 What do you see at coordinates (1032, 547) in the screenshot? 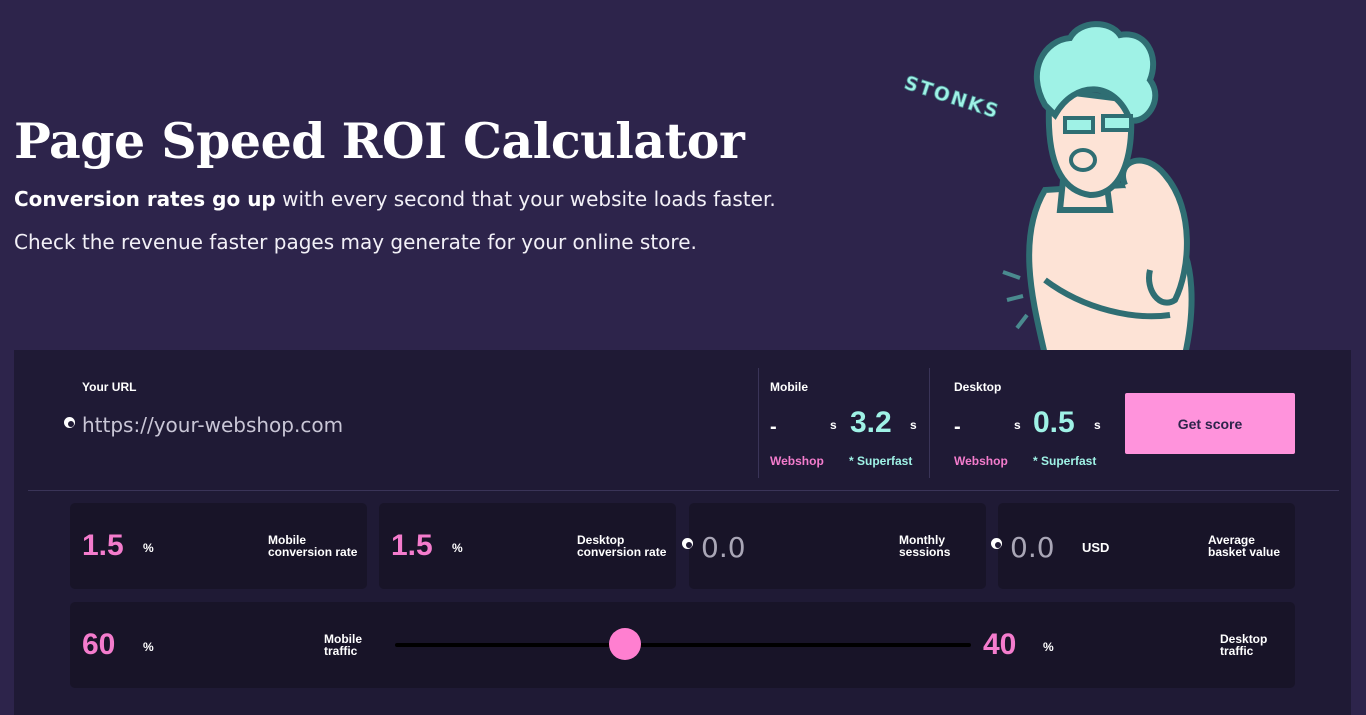
I see `basket-value-input: 0.0` at bounding box center [1032, 547].